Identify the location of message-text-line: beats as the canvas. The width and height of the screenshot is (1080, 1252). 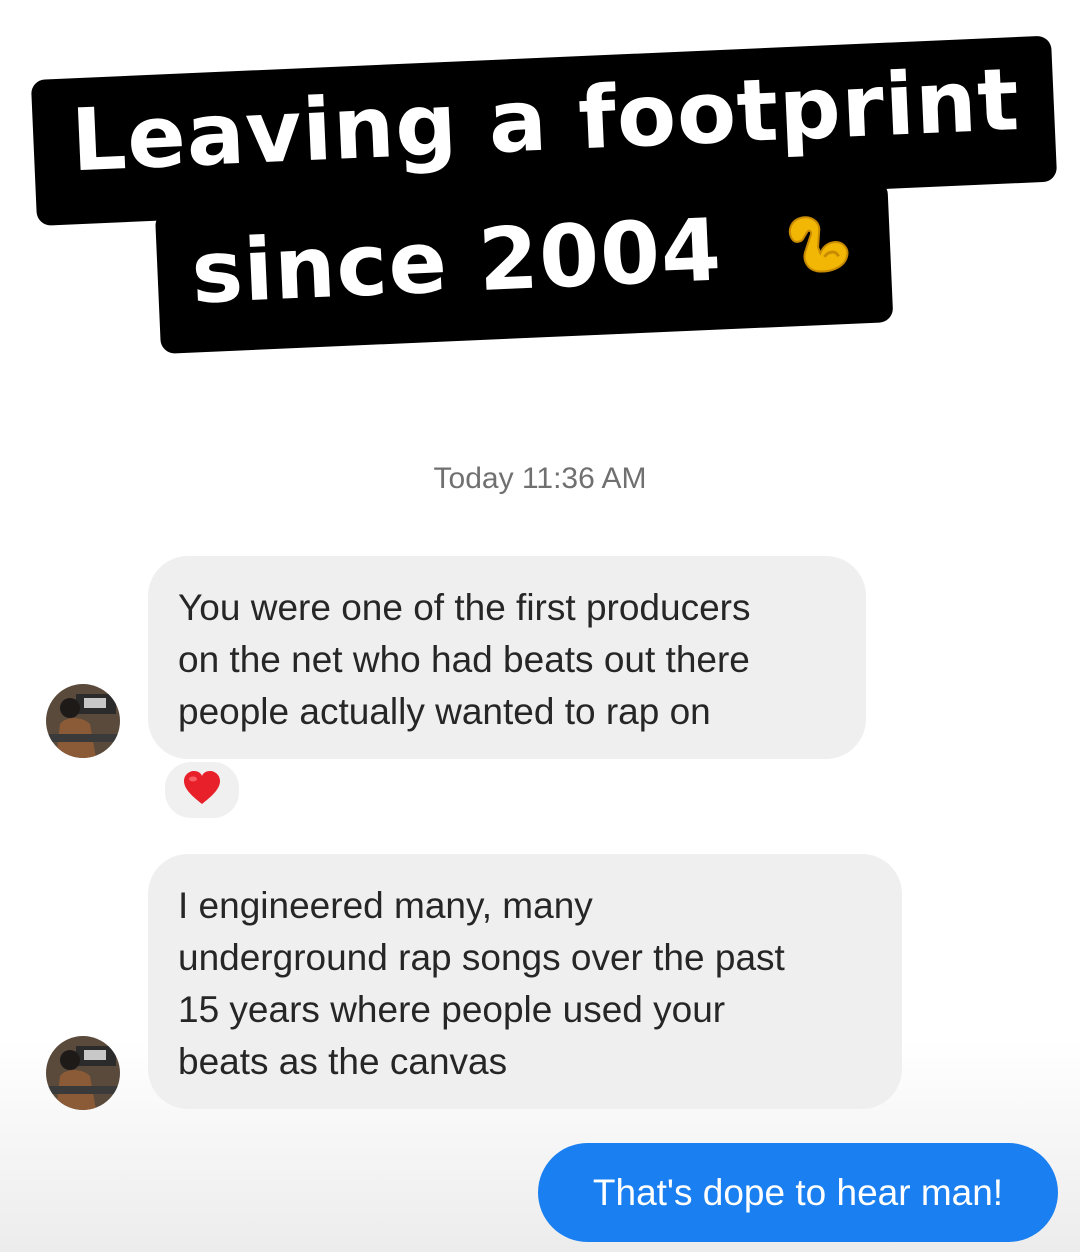
(343, 1061).